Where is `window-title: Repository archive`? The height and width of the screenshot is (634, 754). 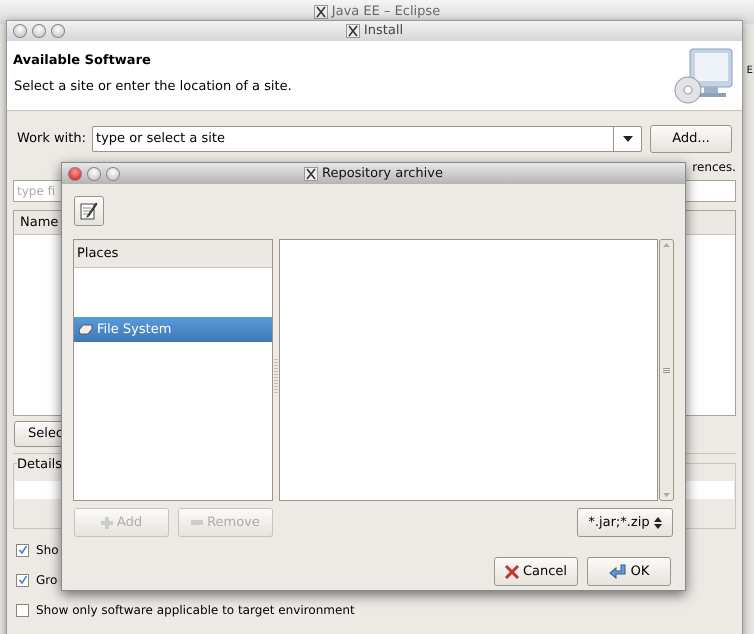
window-title: Repository archive is located at coordinates (382, 173).